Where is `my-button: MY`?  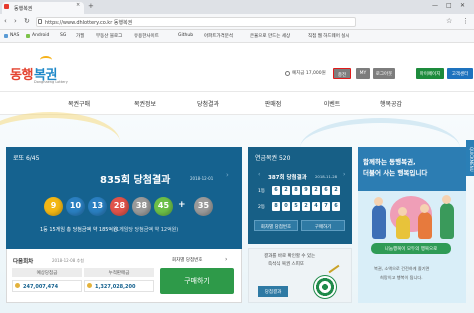 my-button: MY is located at coordinates (363, 73).